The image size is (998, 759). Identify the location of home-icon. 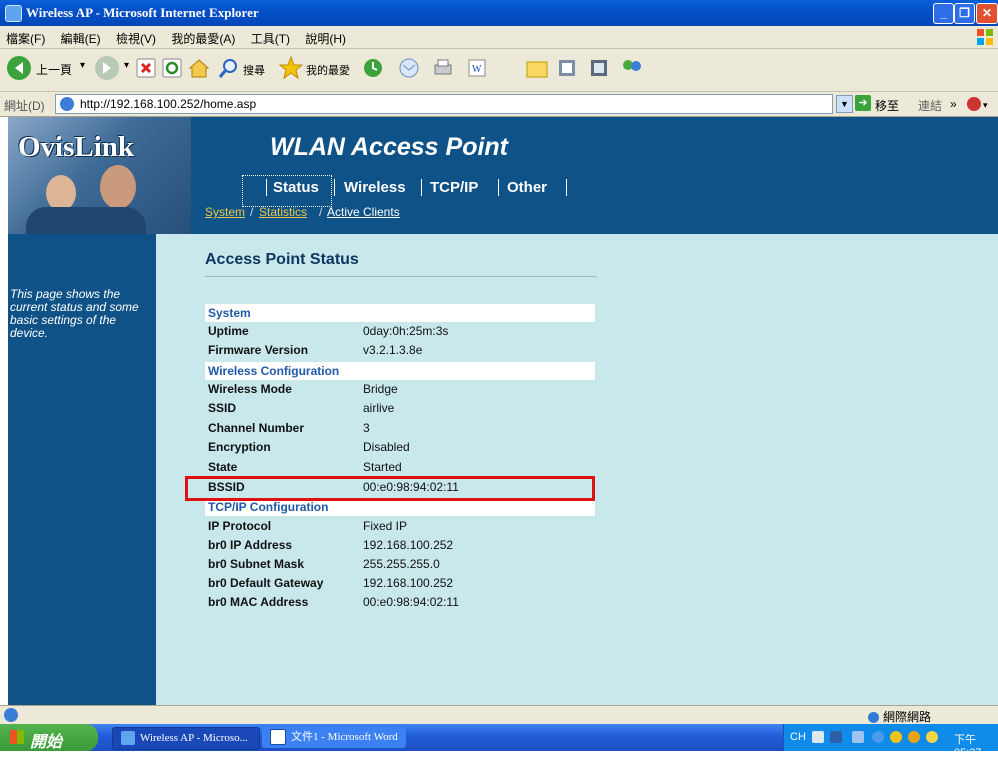
(199, 68).